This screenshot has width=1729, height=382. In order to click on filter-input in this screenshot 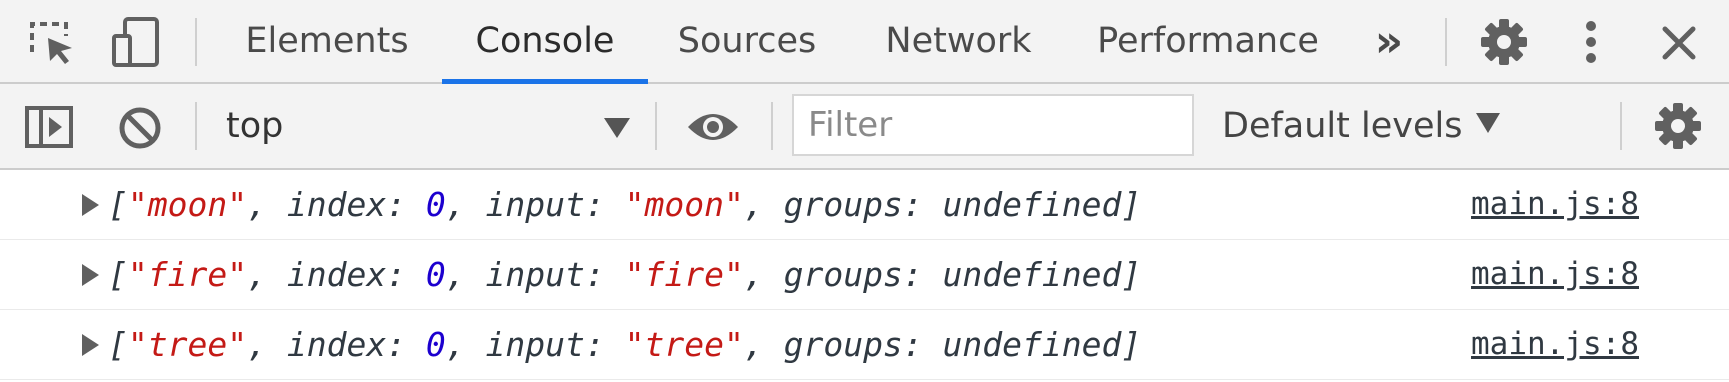, I will do `click(993, 125)`.